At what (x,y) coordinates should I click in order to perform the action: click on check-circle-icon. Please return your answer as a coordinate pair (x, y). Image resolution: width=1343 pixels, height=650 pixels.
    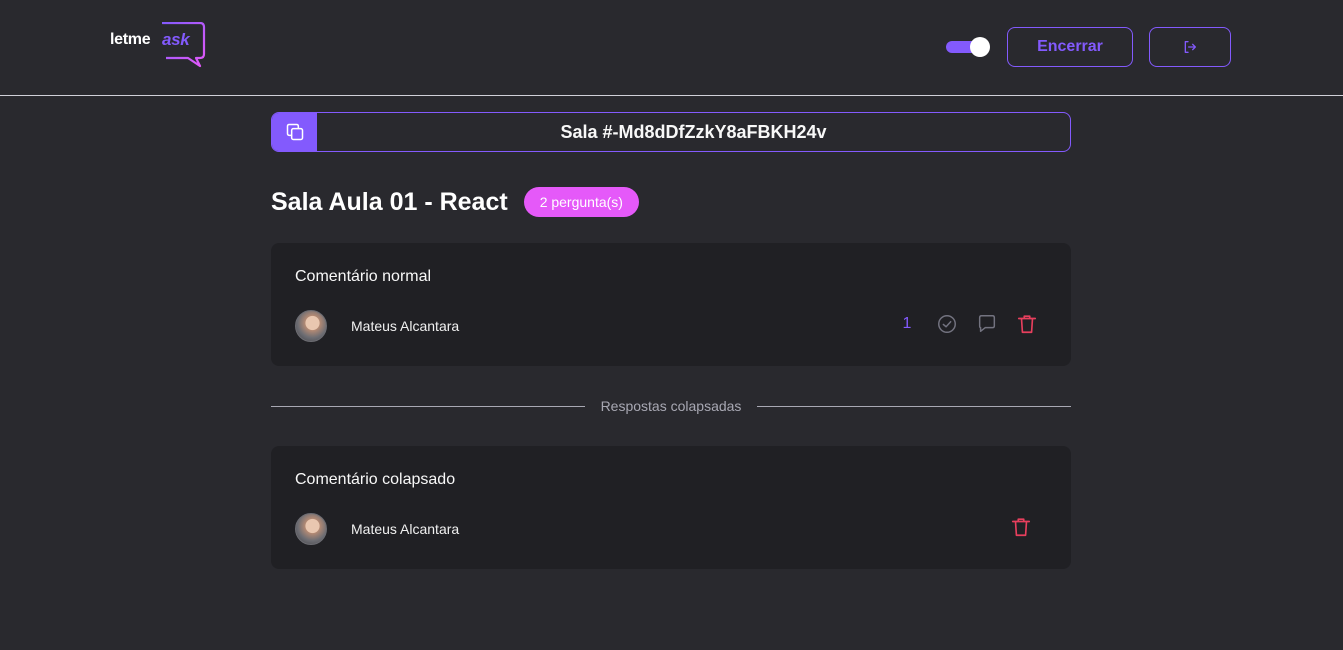
    Looking at the image, I should click on (947, 324).